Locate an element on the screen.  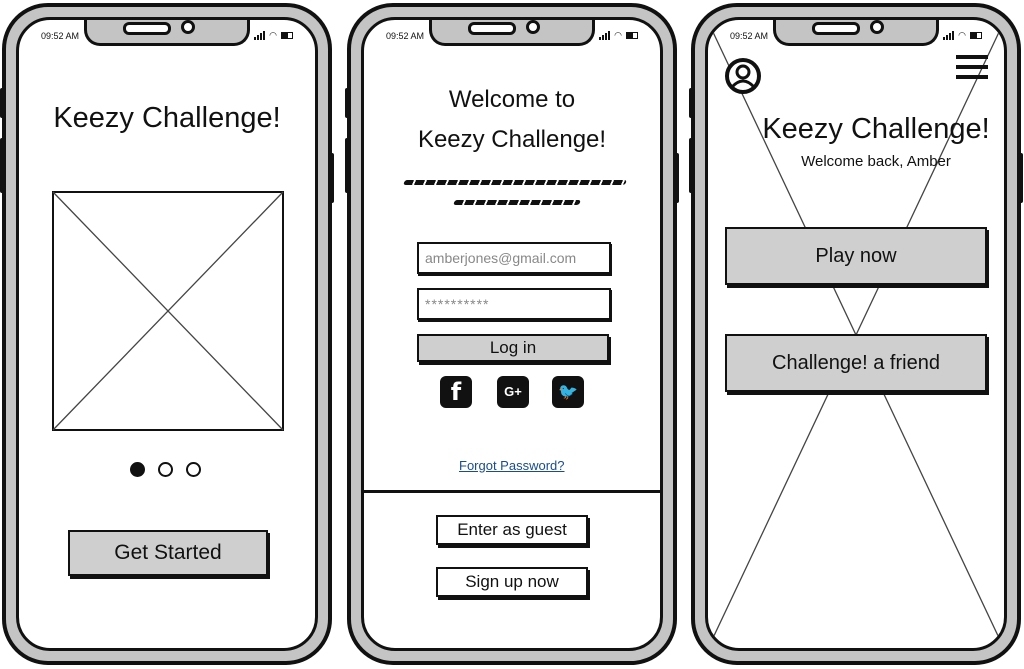
welcome-title-line2: Keezy Challenge! is located at coordinates (512, 139).